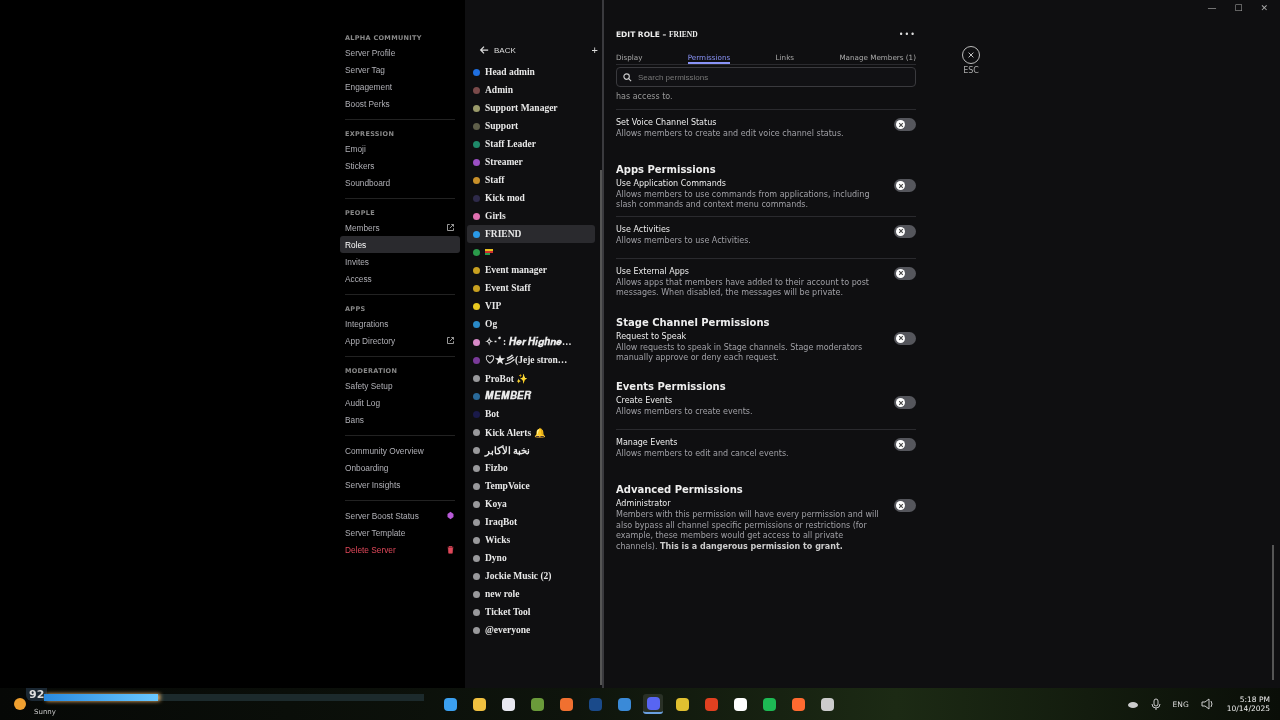 The image size is (1280, 720). Describe the element at coordinates (531, 594) in the screenshot. I see `role-item: new role` at that location.